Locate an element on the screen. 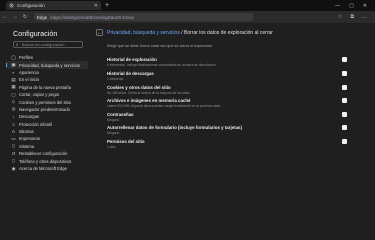  search-icon: ⌕ is located at coordinates (17, 44).